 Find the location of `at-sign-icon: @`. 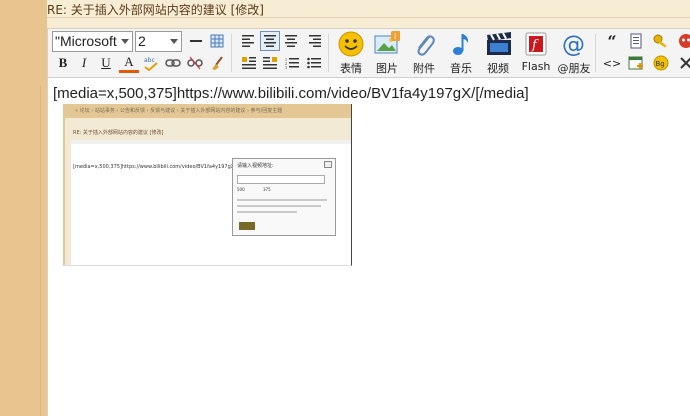

at-sign-icon: @ is located at coordinates (574, 44).